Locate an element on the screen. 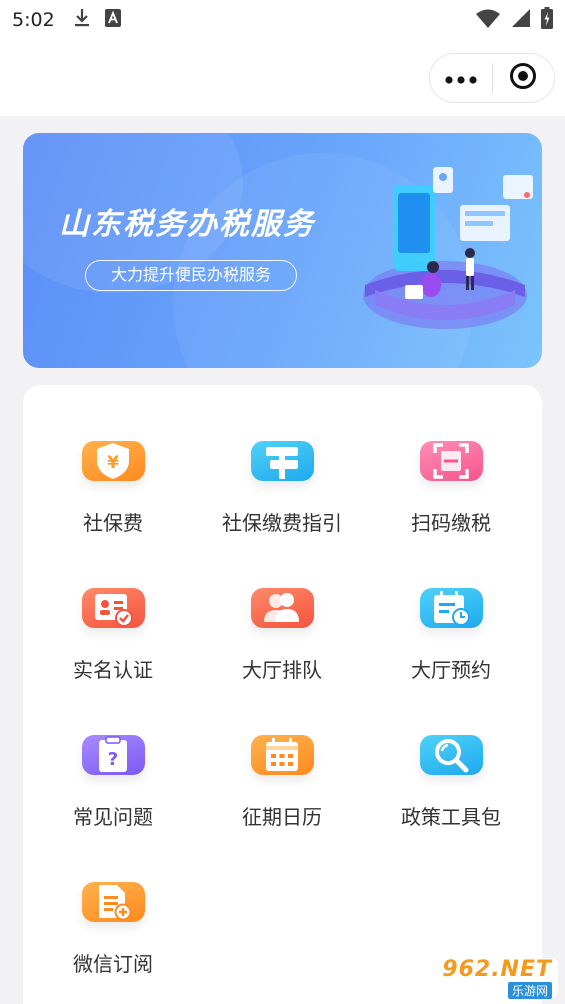 The width and height of the screenshot is (565, 1004). watermark-logo-text: 962.NET is located at coordinates (497, 969).